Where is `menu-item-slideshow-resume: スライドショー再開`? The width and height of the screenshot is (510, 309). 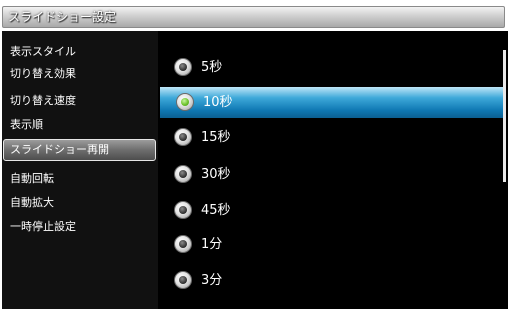 menu-item-slideshow-resume: スライドショー再開 is located at coordinates (79, 150).